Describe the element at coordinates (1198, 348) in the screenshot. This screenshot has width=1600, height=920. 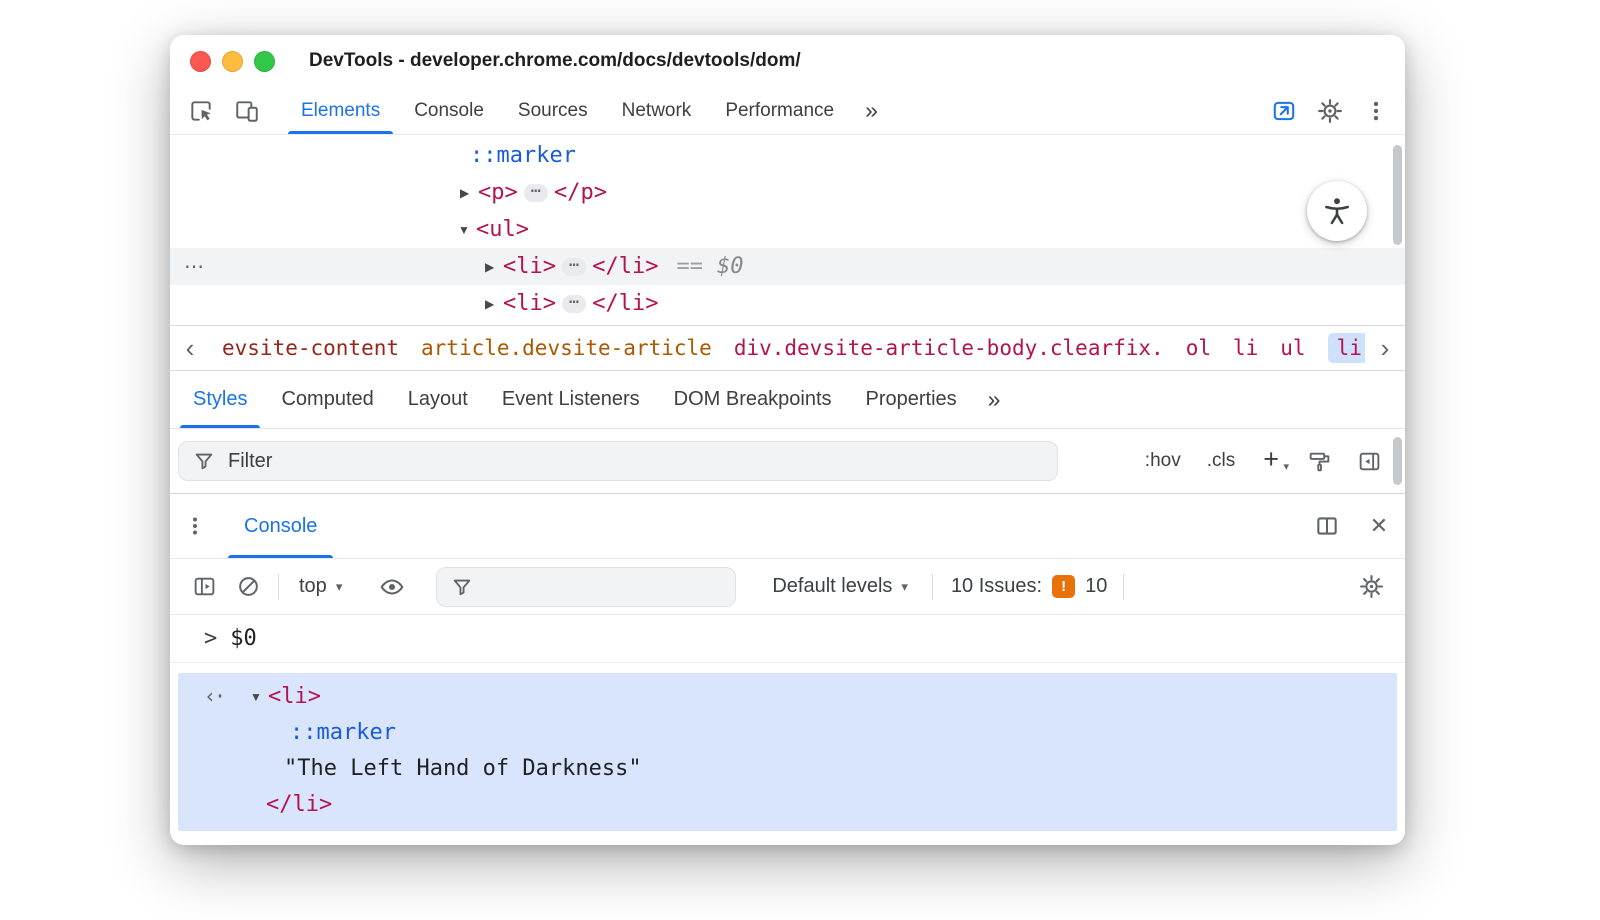
I see `breadcrumb-item: ol` at that location.